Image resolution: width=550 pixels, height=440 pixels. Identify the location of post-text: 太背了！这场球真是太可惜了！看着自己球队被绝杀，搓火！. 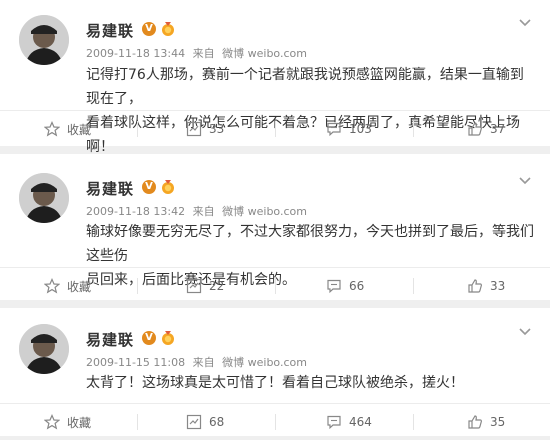
(311, 383).